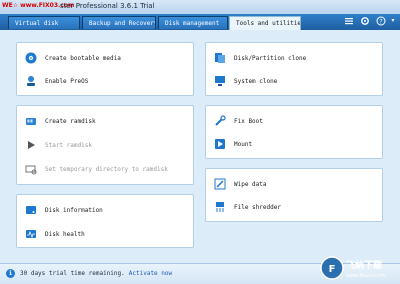 The image size is (400, 284). What do you see at coordinates (44, 22) in the screenshot?
I see `tab-virtual-disk: Virtual disk` at bounding box center [44, 22].